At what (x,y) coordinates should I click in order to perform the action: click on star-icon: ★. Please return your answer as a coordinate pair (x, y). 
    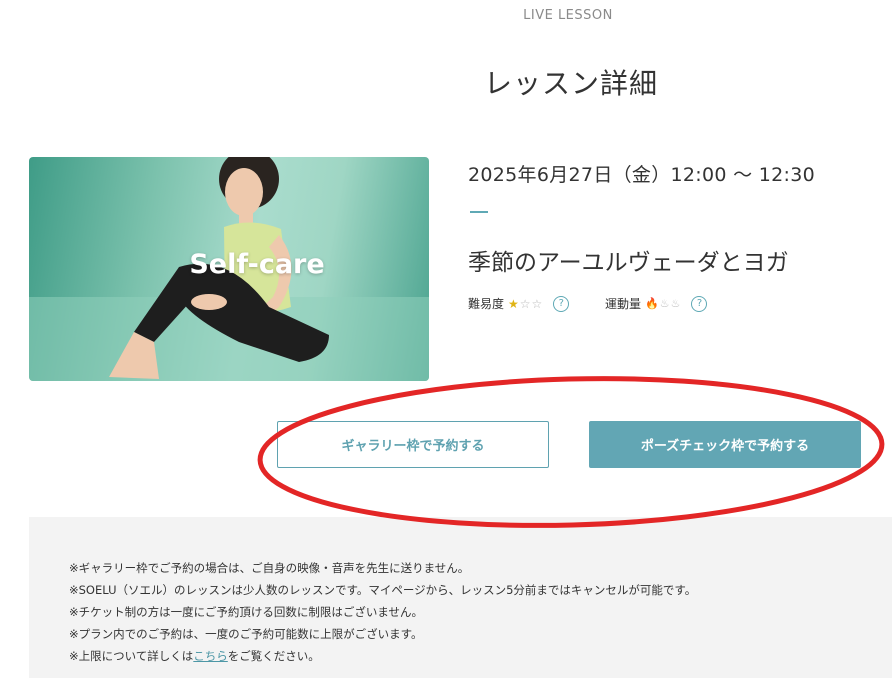
    Looking at the image, I should click on (514, 303).